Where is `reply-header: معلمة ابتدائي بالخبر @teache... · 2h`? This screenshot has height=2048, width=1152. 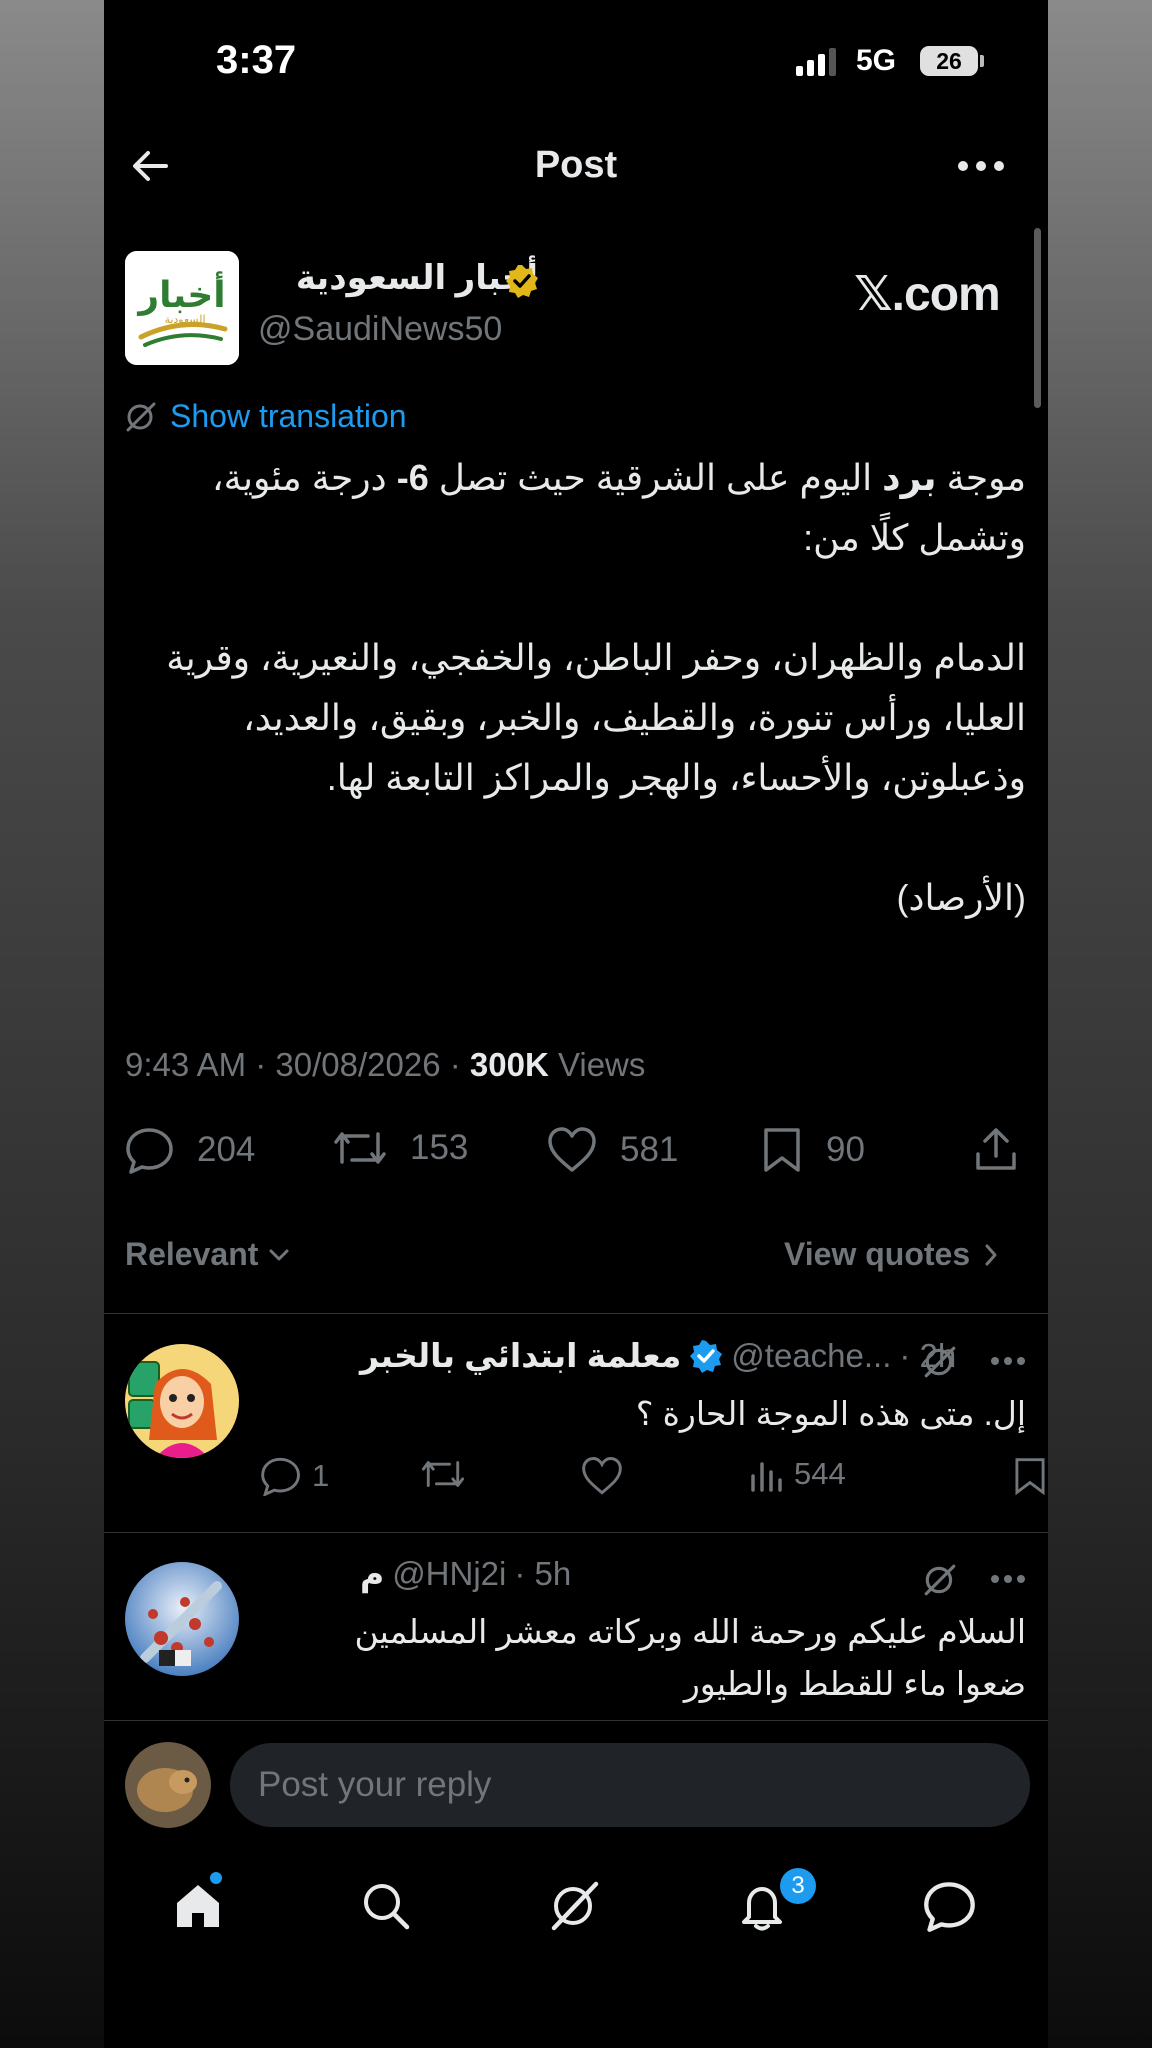 reply-header: معلمة ابتدائي بالخبر @teache... · 2h is located at coordinates (658, 1355).